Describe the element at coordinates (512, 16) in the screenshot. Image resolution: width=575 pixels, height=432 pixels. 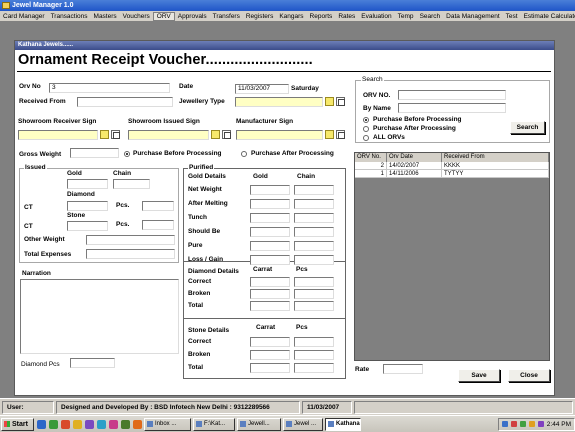
I see `menu-item-test: Test` at that location.